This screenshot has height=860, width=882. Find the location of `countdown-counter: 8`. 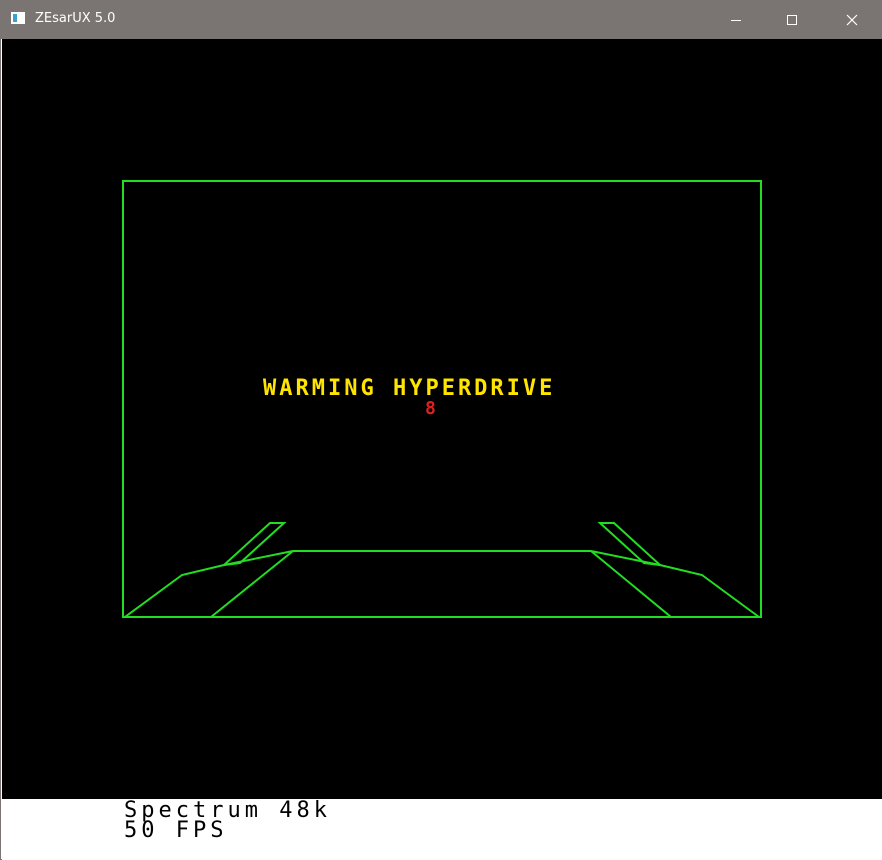

countdown-counter: 8 is located at coordinates (430, 408).